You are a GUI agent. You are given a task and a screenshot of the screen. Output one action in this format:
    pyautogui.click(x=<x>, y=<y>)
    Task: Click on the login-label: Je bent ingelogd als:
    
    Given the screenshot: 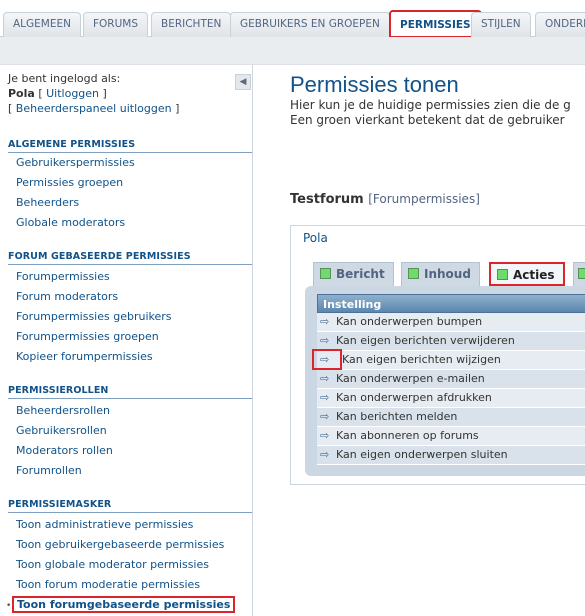 What is the action you would take?
    pyautogui.click(x=64, y=78)
    